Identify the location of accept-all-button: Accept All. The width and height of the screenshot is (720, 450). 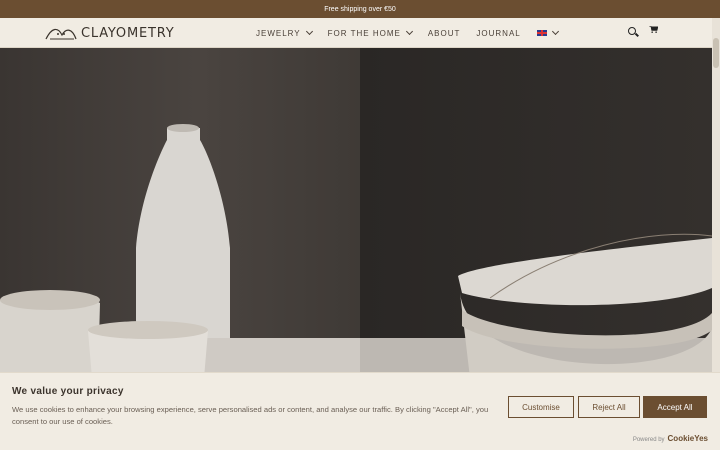
(675, 407).